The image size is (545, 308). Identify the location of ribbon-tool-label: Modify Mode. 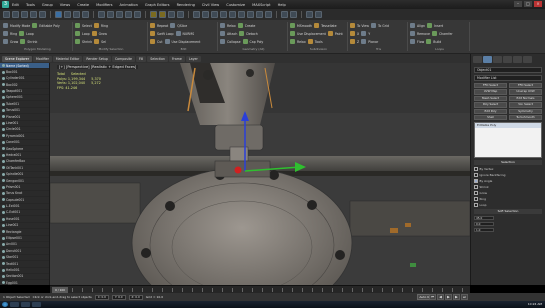
(20, 26).